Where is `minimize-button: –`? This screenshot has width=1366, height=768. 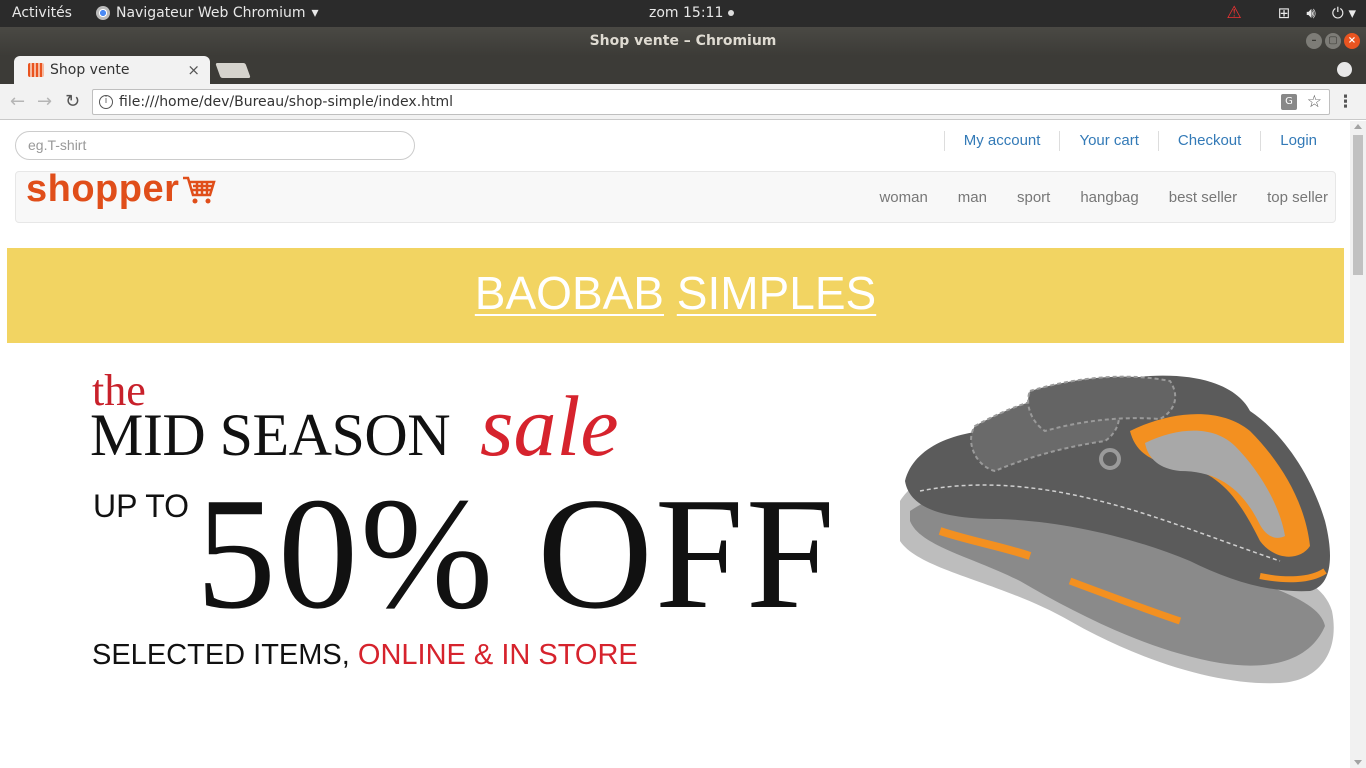
minimize-button: – is located at coordinates (1314, 41).